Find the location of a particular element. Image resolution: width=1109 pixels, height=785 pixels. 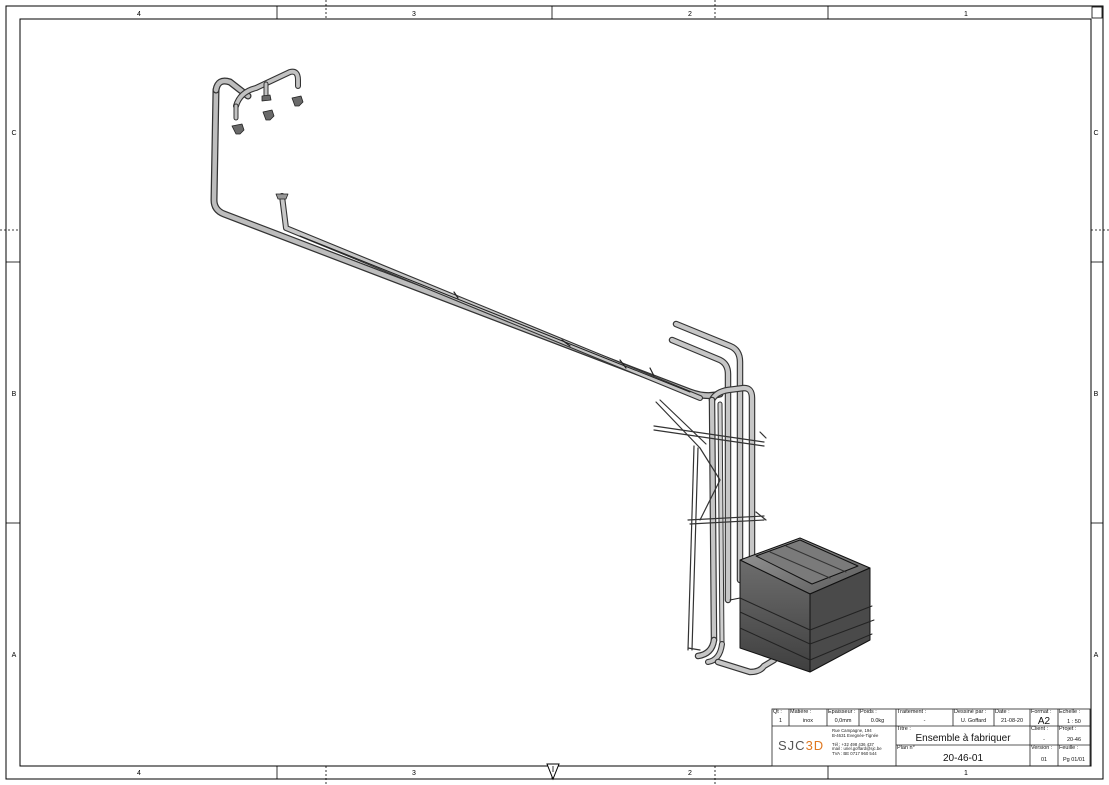

drawn-by-label: Dessiné par : is located at coordinates (970, 712).